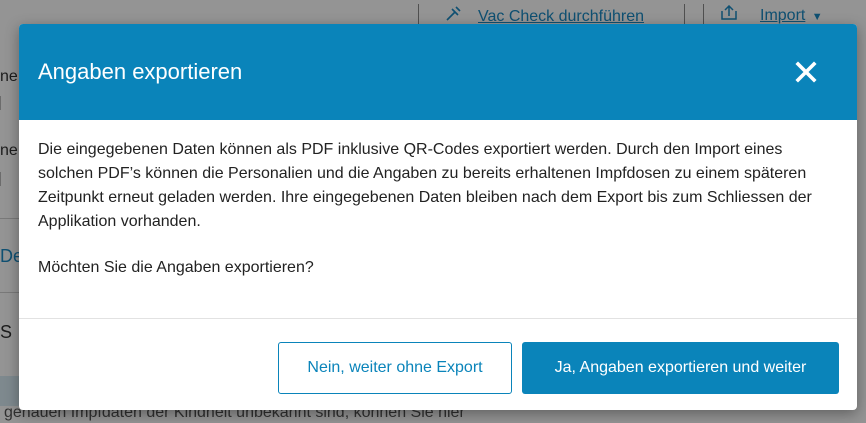 The width and height of the screenshot is (866, 423). I want to click on close-button, so click(806, 72).